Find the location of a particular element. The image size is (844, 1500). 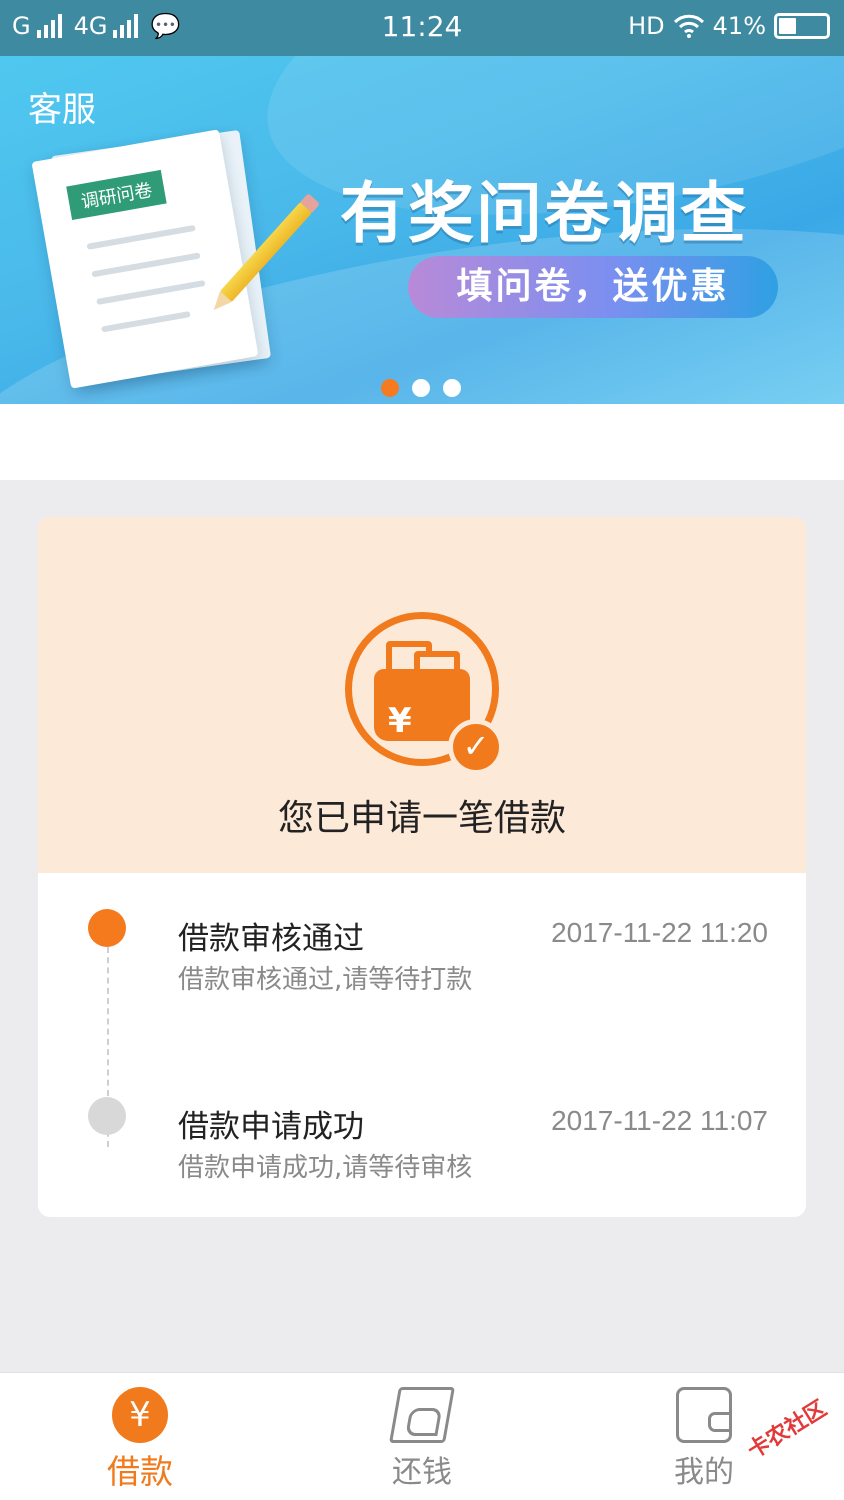

wallet-icon is located at coordinates (704, 1415).